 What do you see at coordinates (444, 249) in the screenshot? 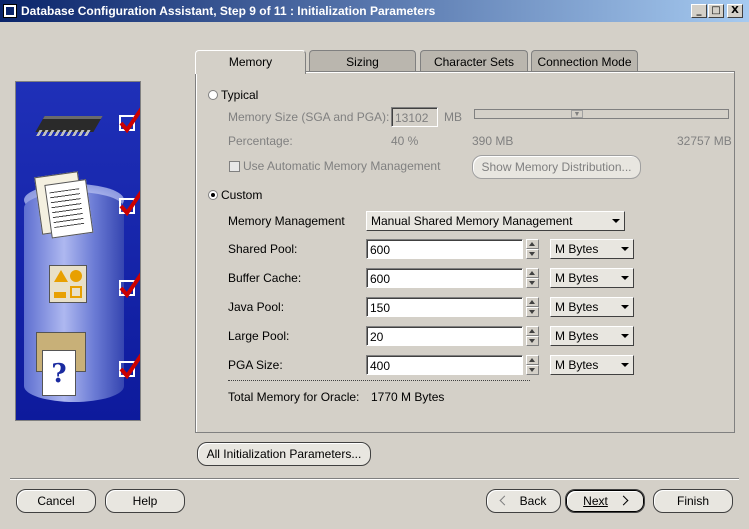
I see `shared-pool-input: 600` at bounding box center [444, 249].